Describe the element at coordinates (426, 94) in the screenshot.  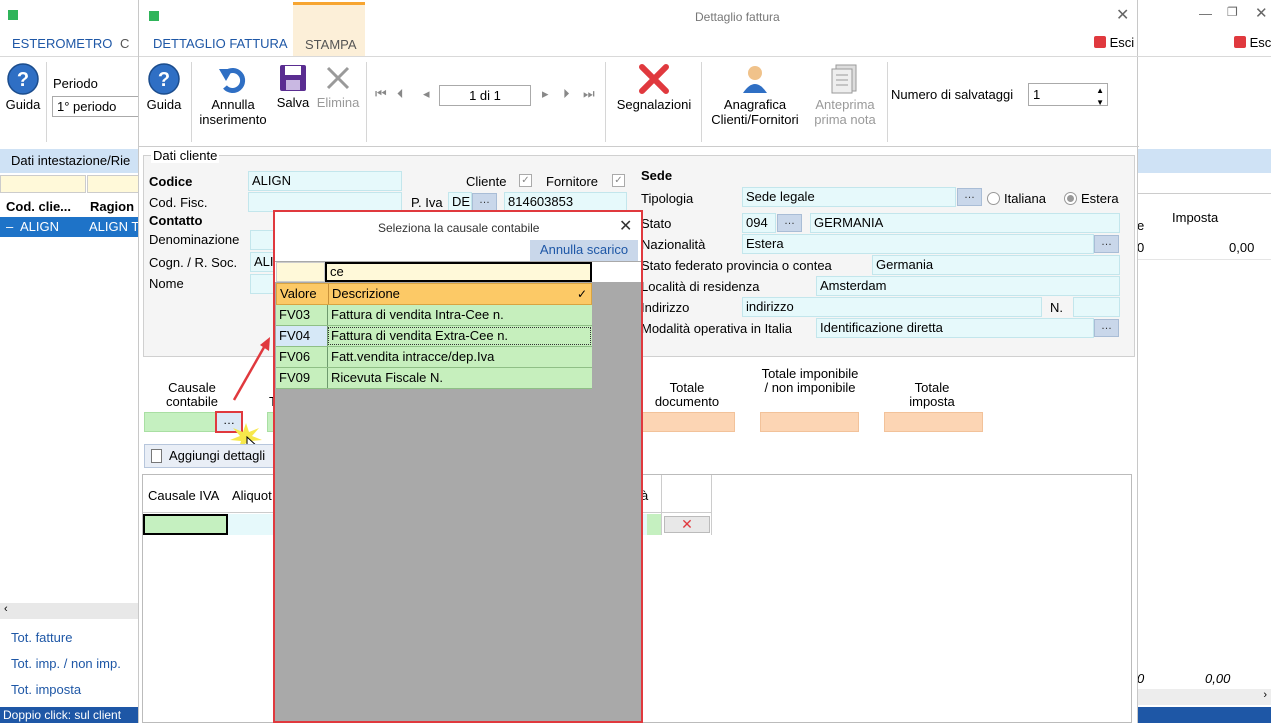
I see `prev-record-icon: ◂` at that location.